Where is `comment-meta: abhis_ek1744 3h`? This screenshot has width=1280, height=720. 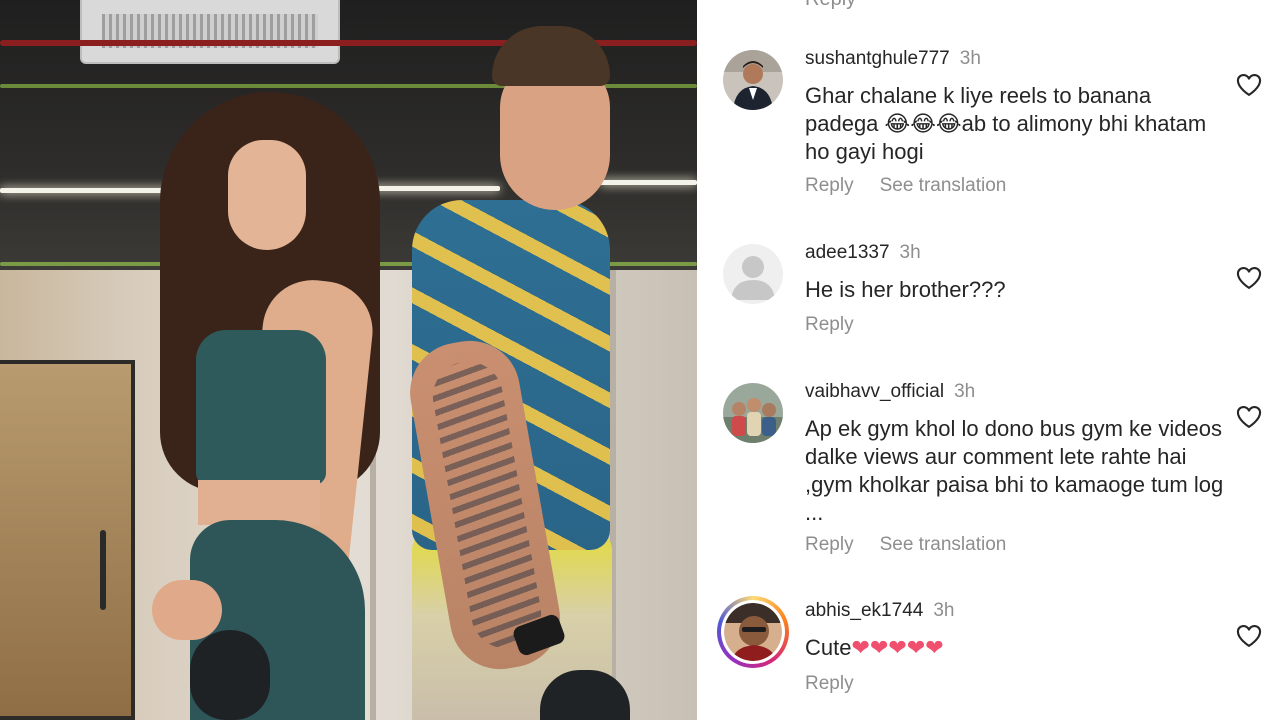
comment-meta: abhis_ek1744 3h is located at coordinates (879, 611).